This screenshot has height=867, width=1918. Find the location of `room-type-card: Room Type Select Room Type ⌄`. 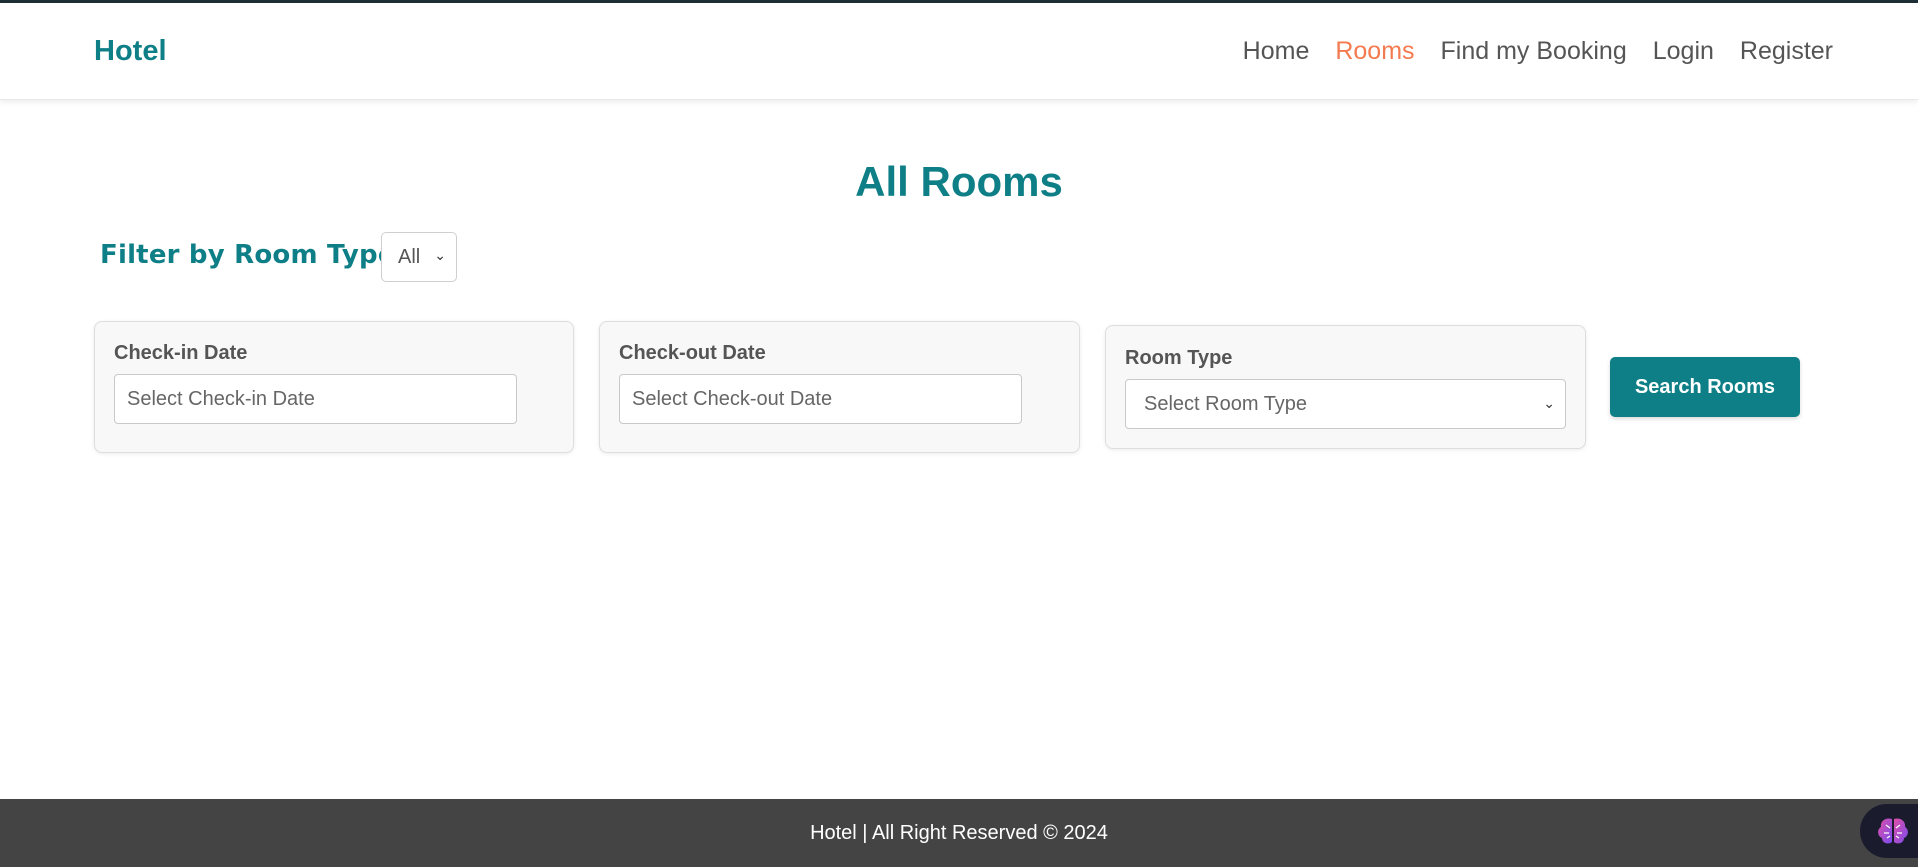

room-type-card: Room Type Select Room Type ⌄ is located at coordinates (1345, 387).